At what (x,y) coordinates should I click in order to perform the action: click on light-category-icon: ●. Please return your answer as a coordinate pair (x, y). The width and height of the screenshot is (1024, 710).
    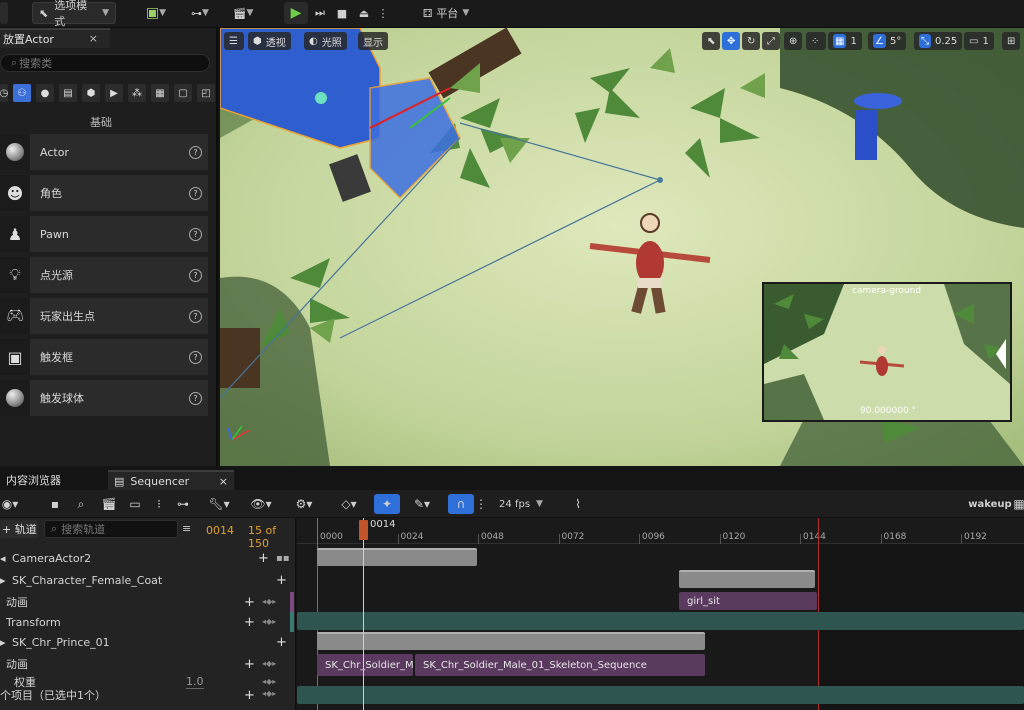
    Looking at the image, I should click on (45, 93).